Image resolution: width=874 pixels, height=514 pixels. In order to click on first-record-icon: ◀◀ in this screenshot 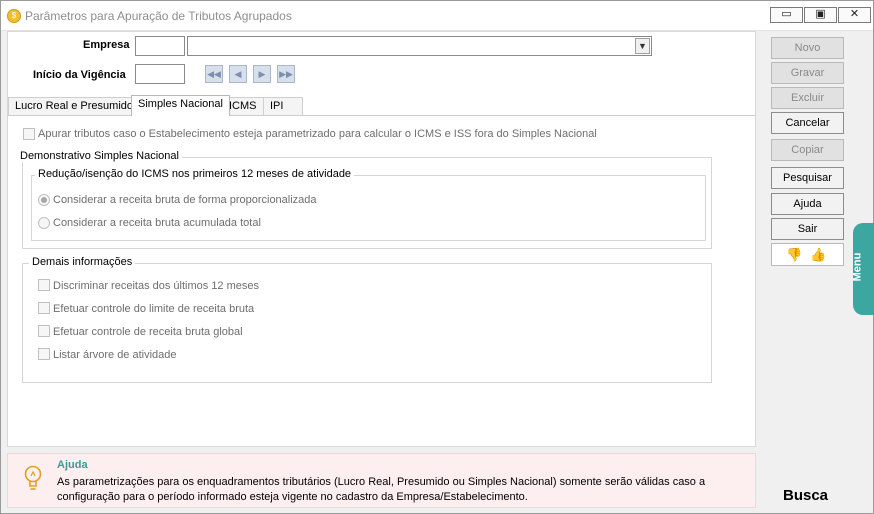, I will do `click(214, 74)`.